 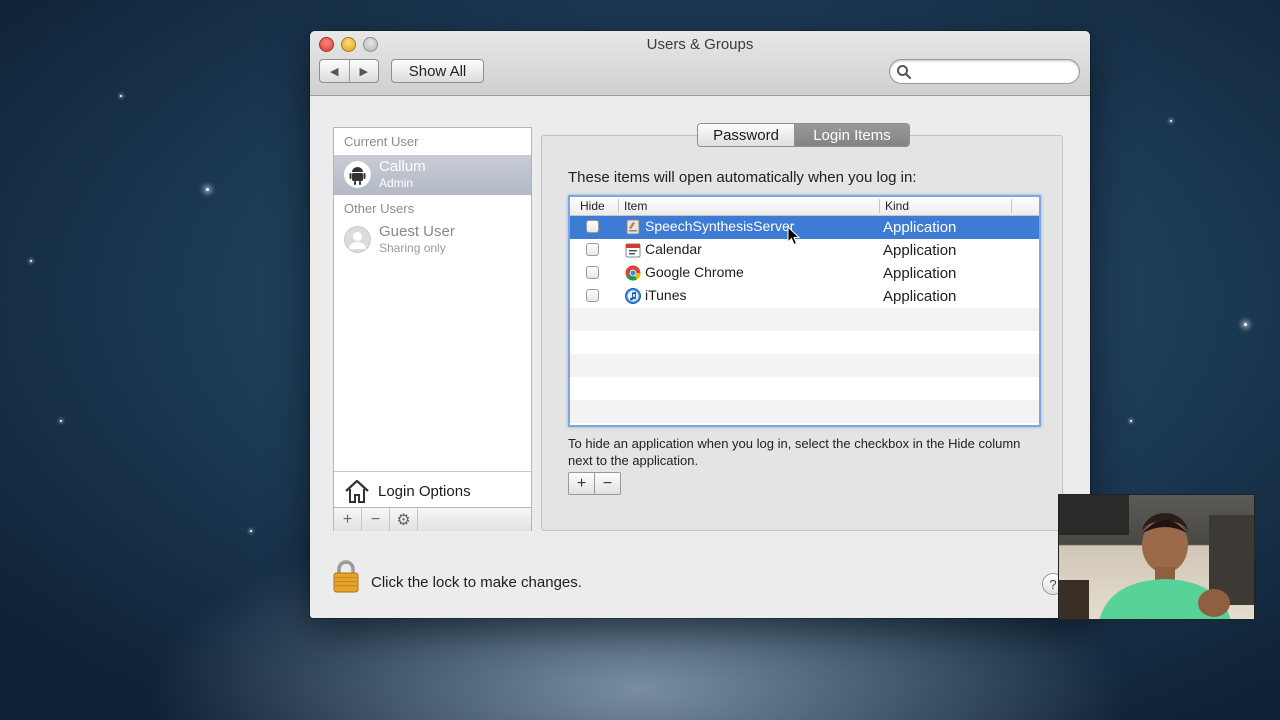 I want to click on user-name: Callum, so click(x=402, y=166).